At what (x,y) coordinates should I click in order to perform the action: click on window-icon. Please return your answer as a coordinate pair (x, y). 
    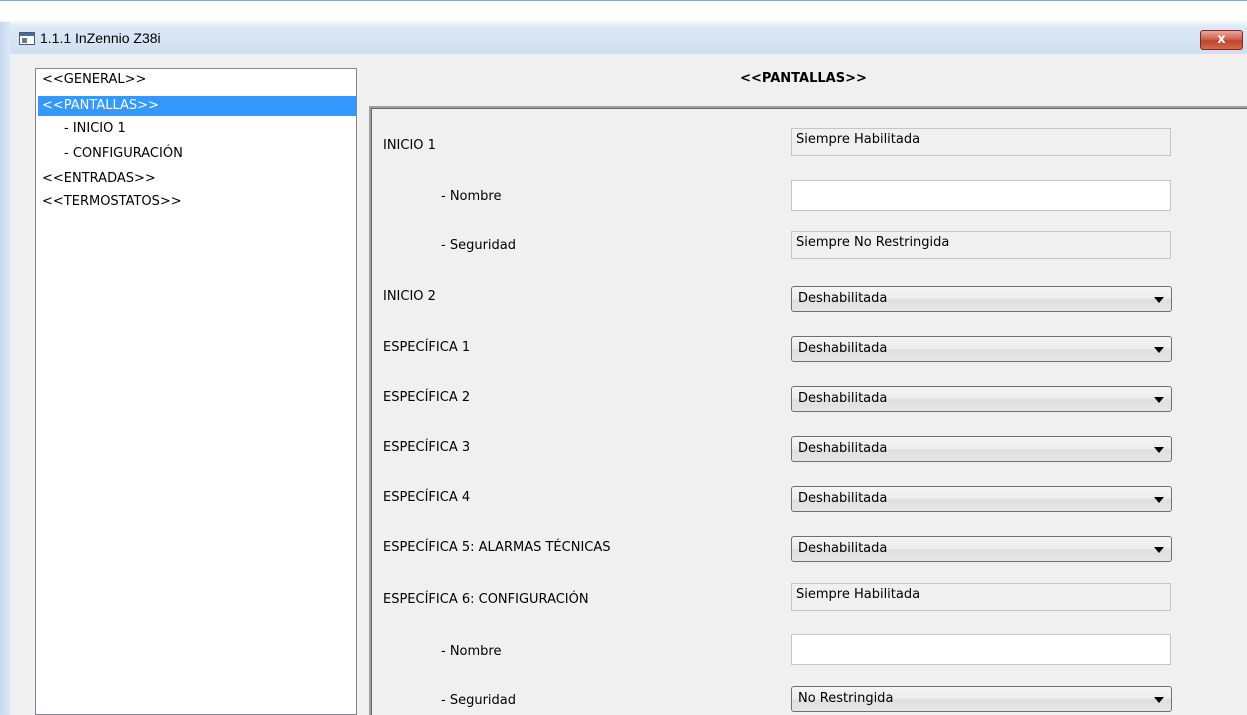
    Looking at the image, I should click on (27, 38).